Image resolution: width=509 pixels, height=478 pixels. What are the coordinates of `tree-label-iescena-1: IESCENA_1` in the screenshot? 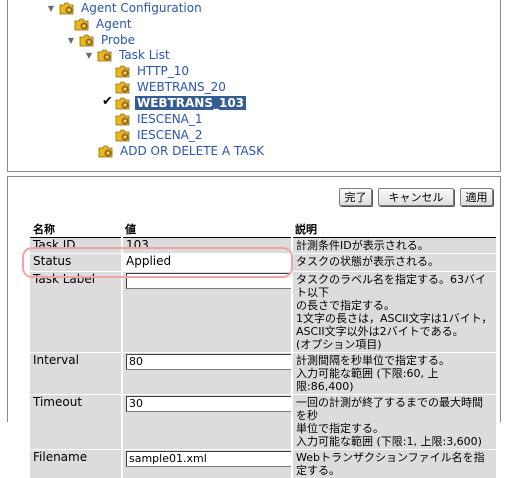 It's located at (170, 119).